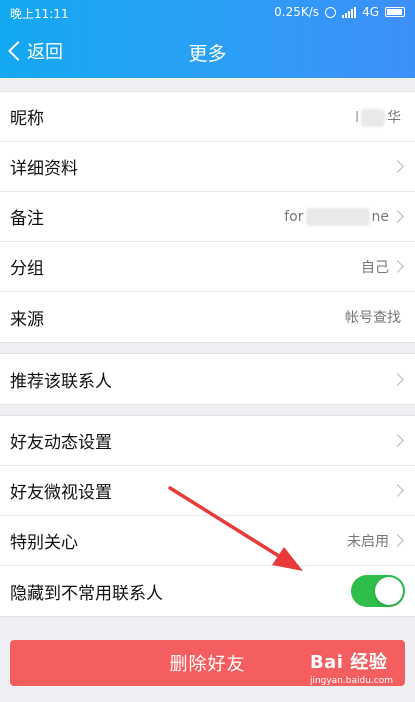 This screenshot has height=702, width=415. What do you see at coordinates (207, 591) in the screenshot?
I see `row-hide-contact: 隐藏到不常用联系人` at bounding box center [207, 591].